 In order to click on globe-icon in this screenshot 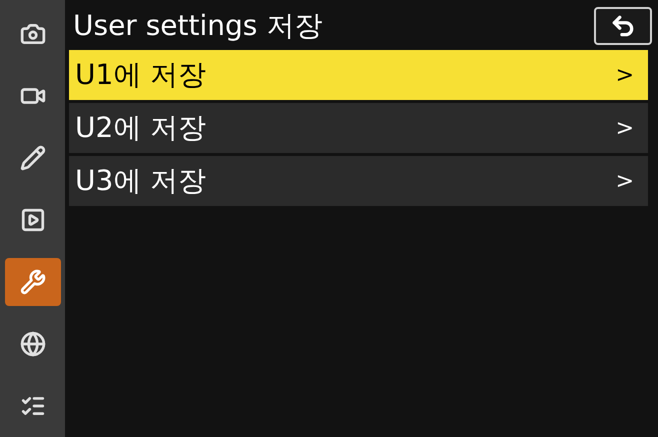, I will do `click(33, 344)`.